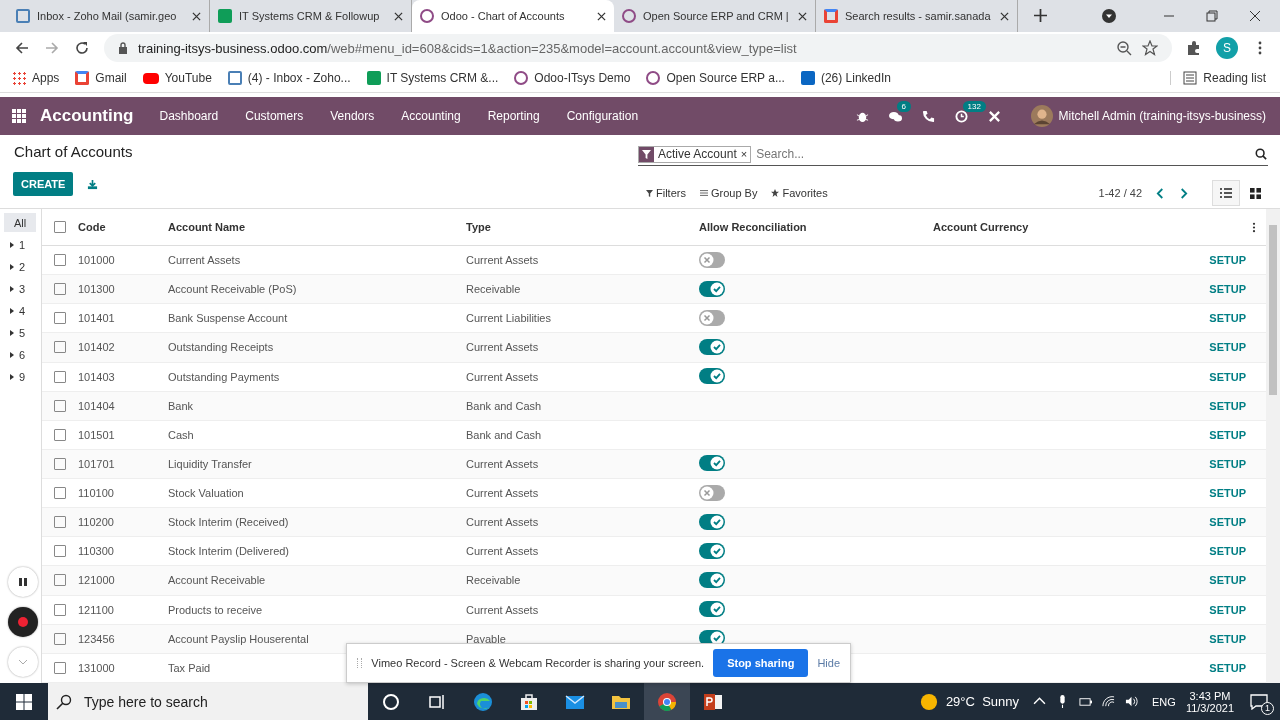 This screenshot has width=1280, height=720. I want to click on store-icon, so click(529, 701).